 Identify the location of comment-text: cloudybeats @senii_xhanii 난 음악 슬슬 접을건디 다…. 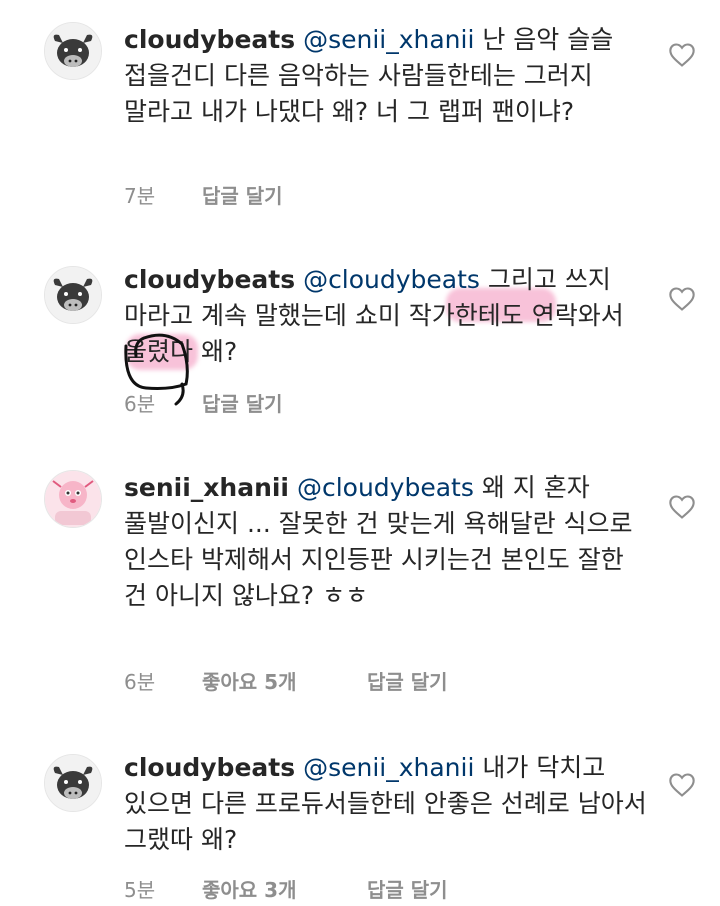
(389, 76).